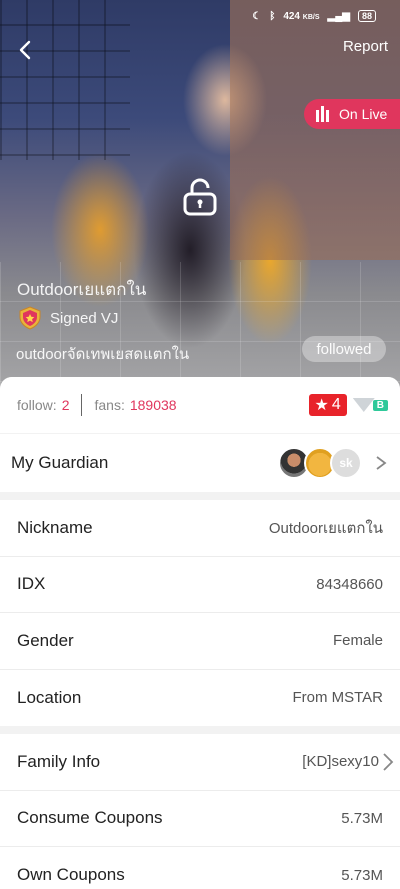 This screenshot has height=889, width=400. What do you see at coordinates (59, 761) in the screenshot?
I see `family-info-label: Family Info` at bounding box center [59, 761].